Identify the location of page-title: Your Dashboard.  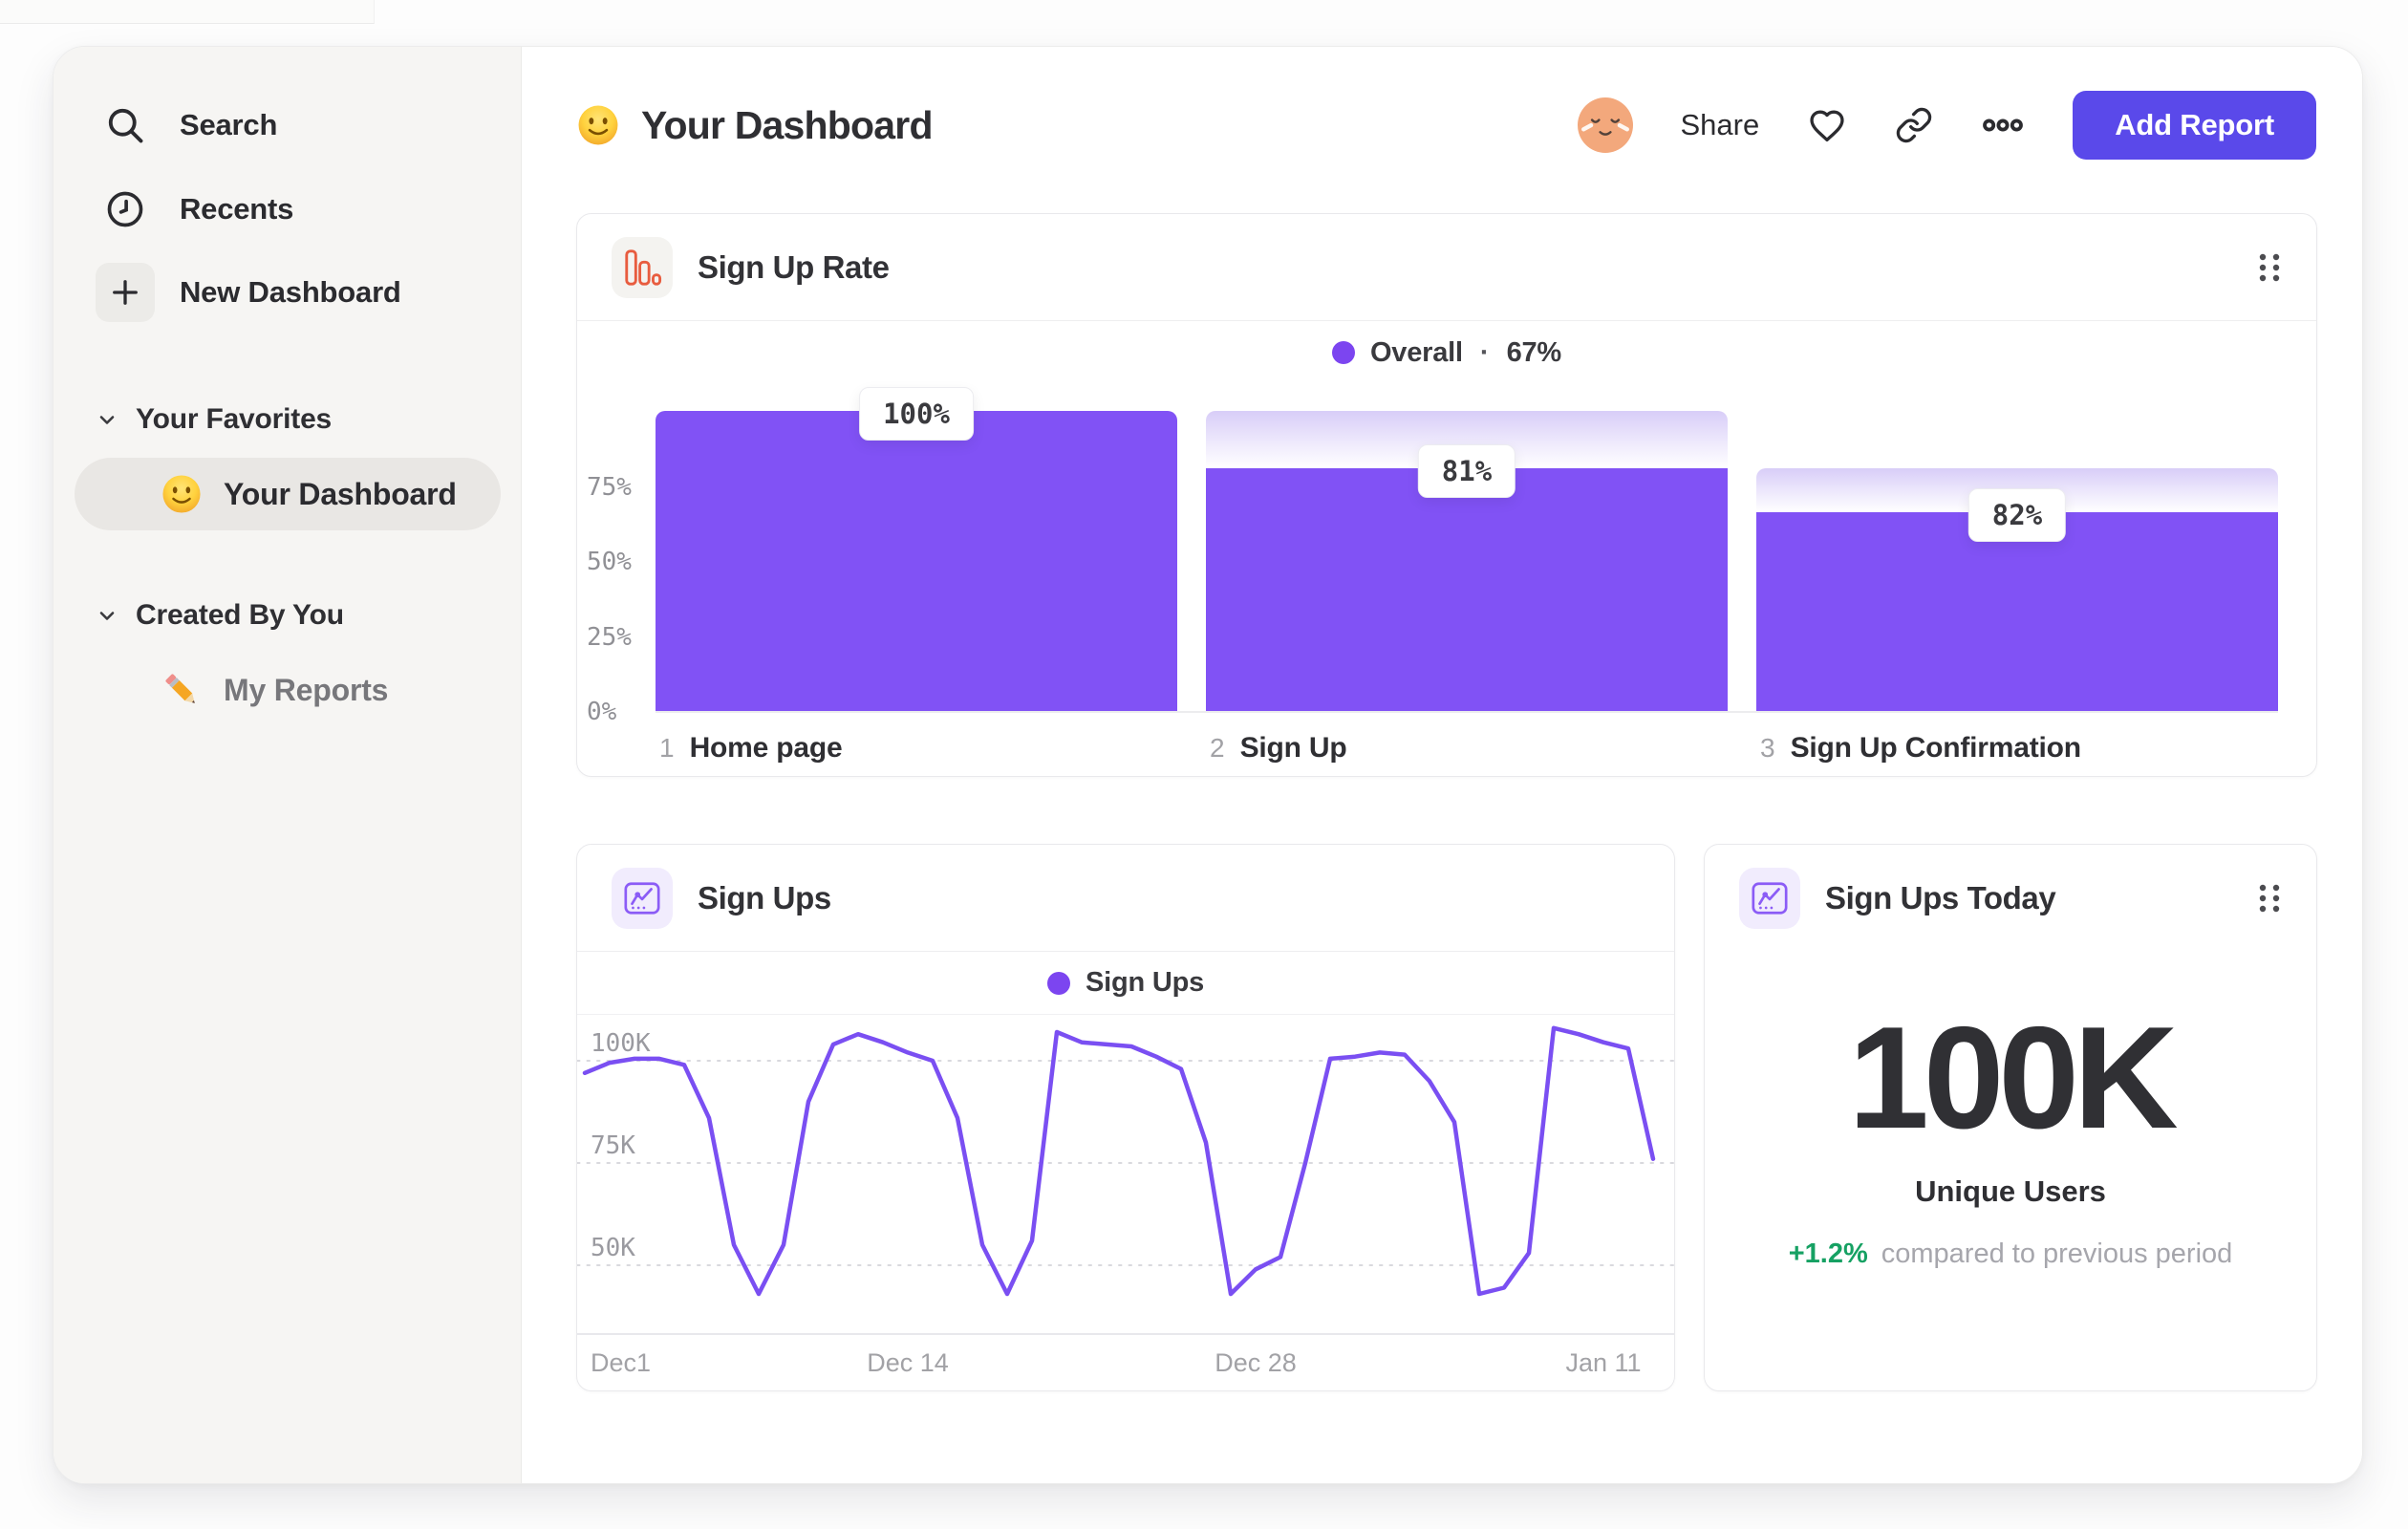
(788, 124).